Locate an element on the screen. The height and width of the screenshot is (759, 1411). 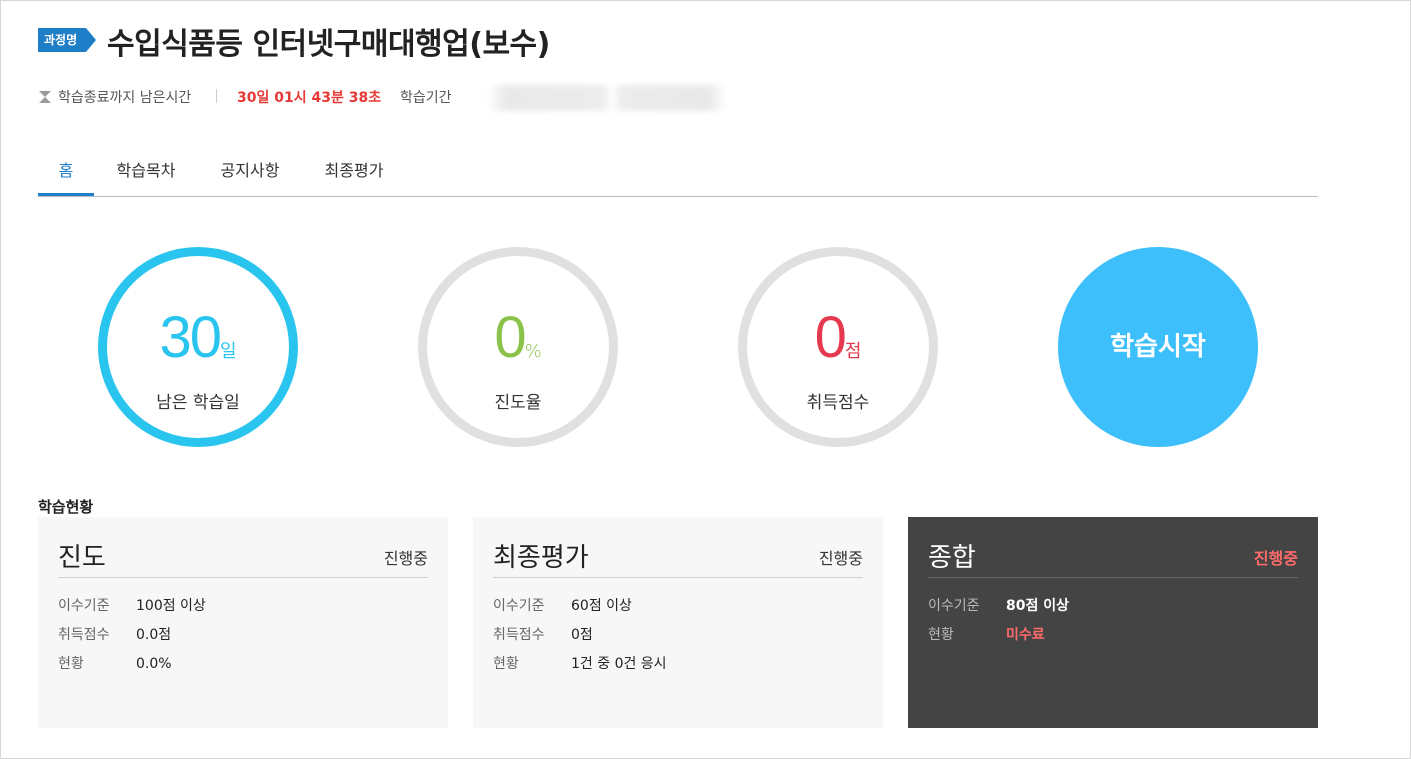
tab-notices: 공지사항 is located at coordinates (250, 177).